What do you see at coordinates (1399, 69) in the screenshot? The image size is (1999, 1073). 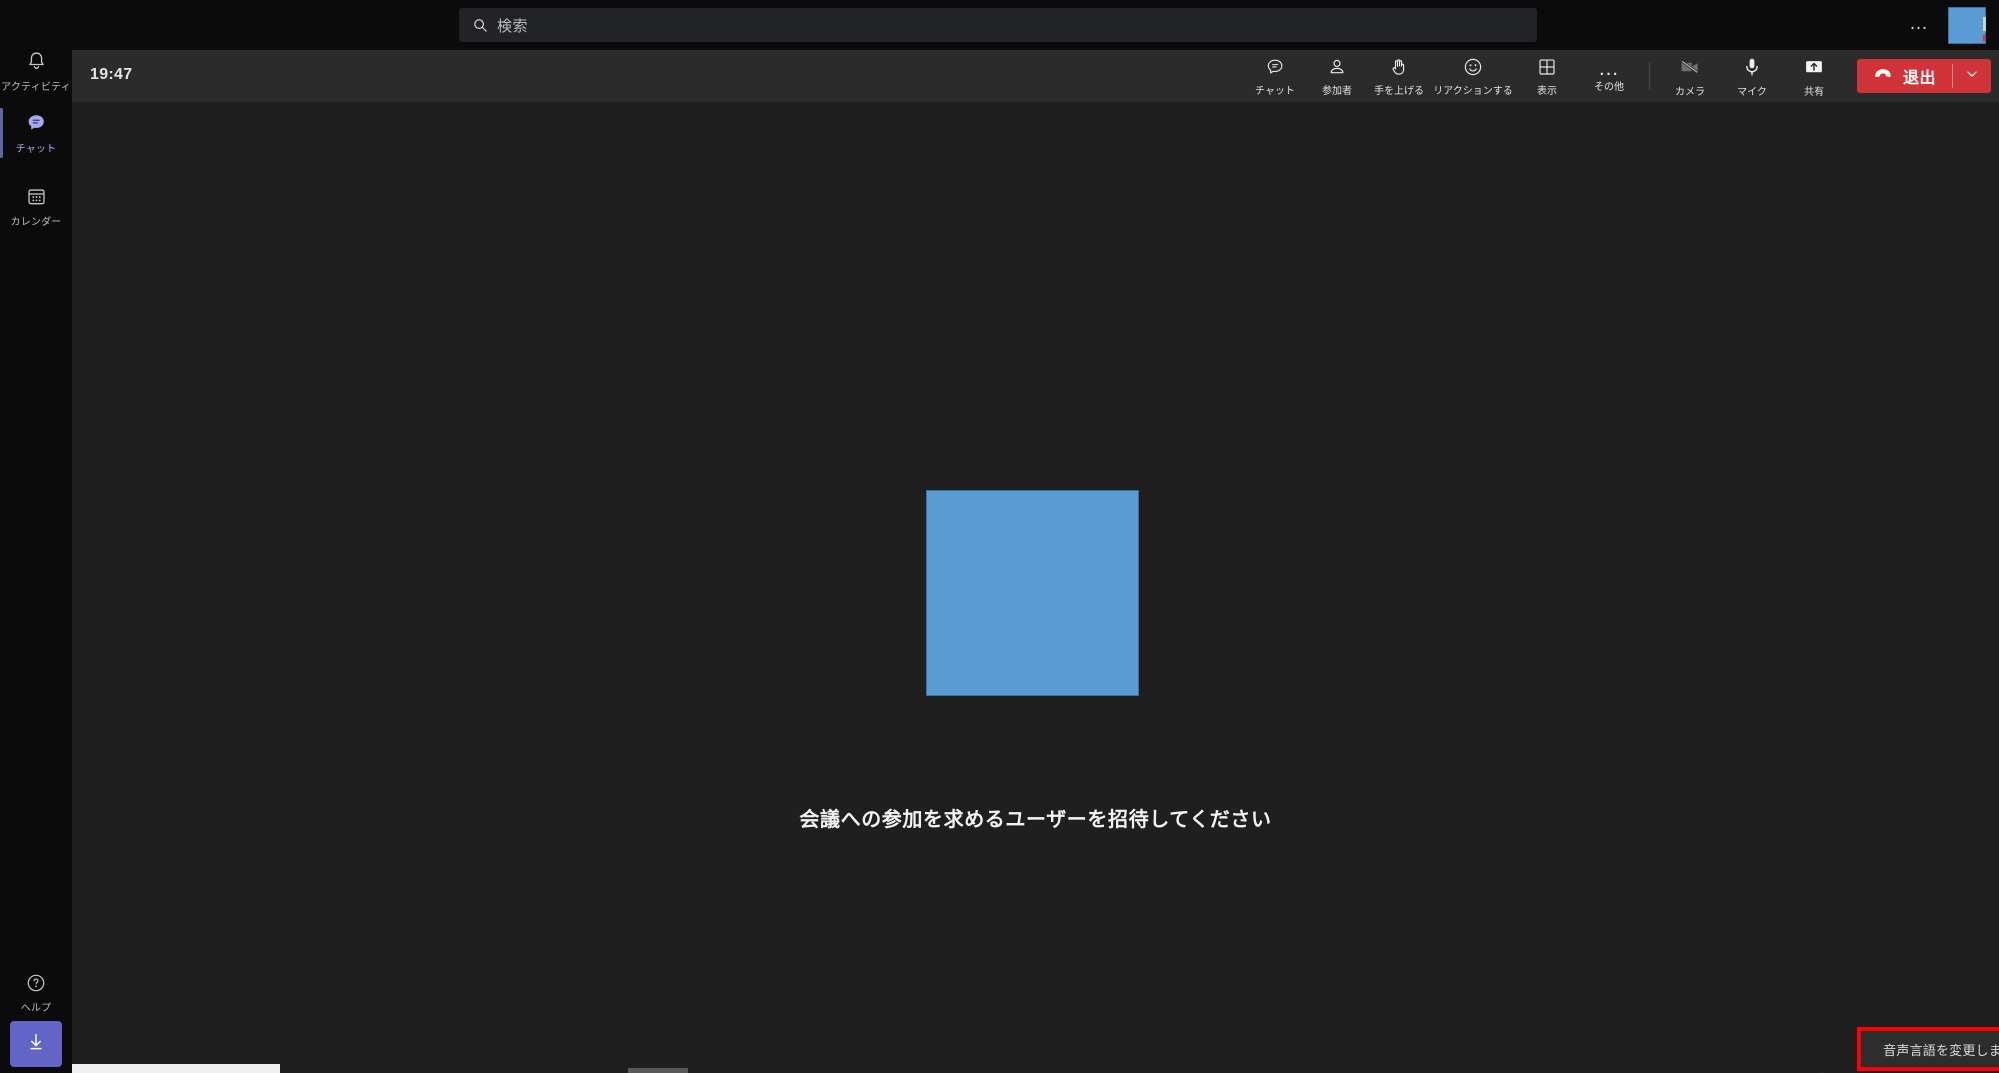 I see `hand-icon` at bounding box center [1399, 69].